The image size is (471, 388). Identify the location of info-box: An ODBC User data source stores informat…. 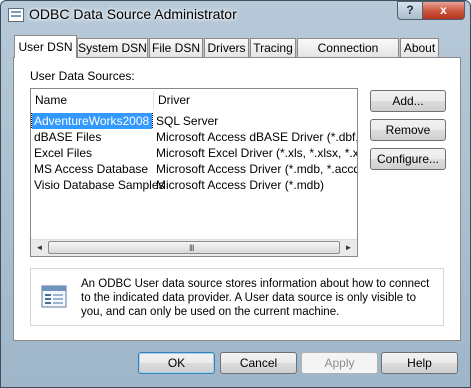
(237, 297).